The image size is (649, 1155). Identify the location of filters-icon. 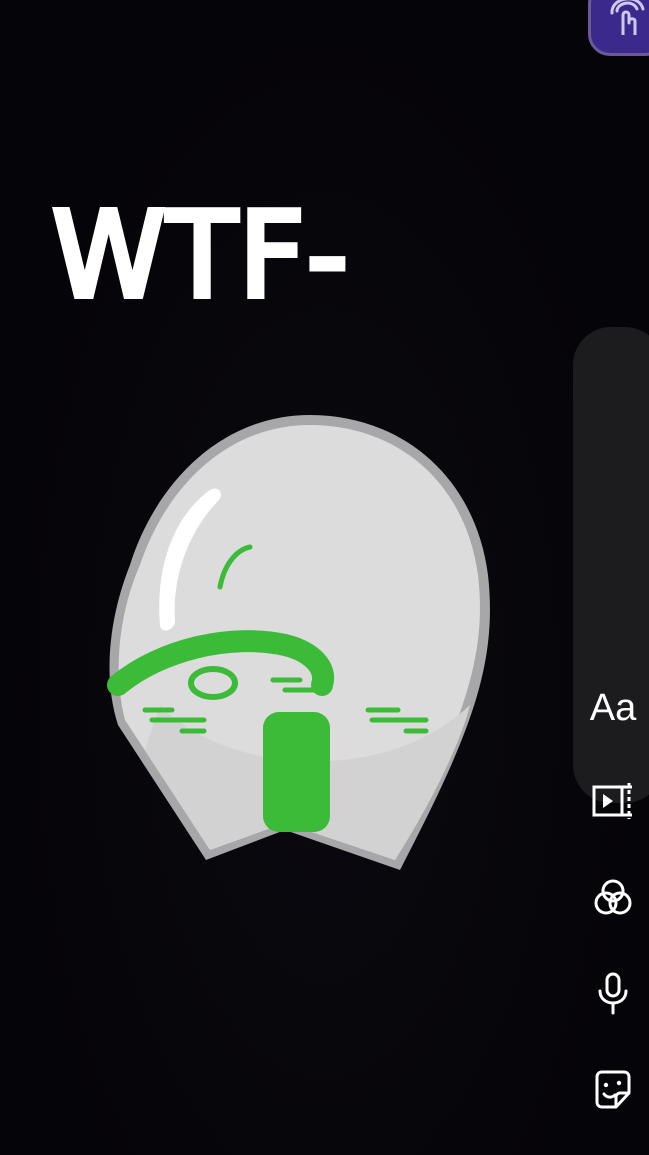
(613, 897).